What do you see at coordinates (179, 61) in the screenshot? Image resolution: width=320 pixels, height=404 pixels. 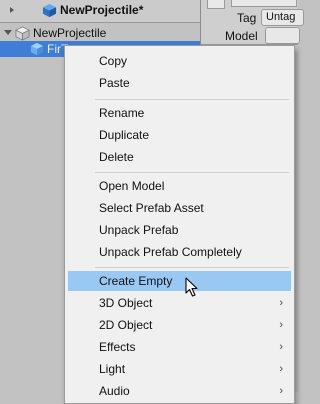 I see `menu-item-copy: Copy` at bounding box center [179, 61].